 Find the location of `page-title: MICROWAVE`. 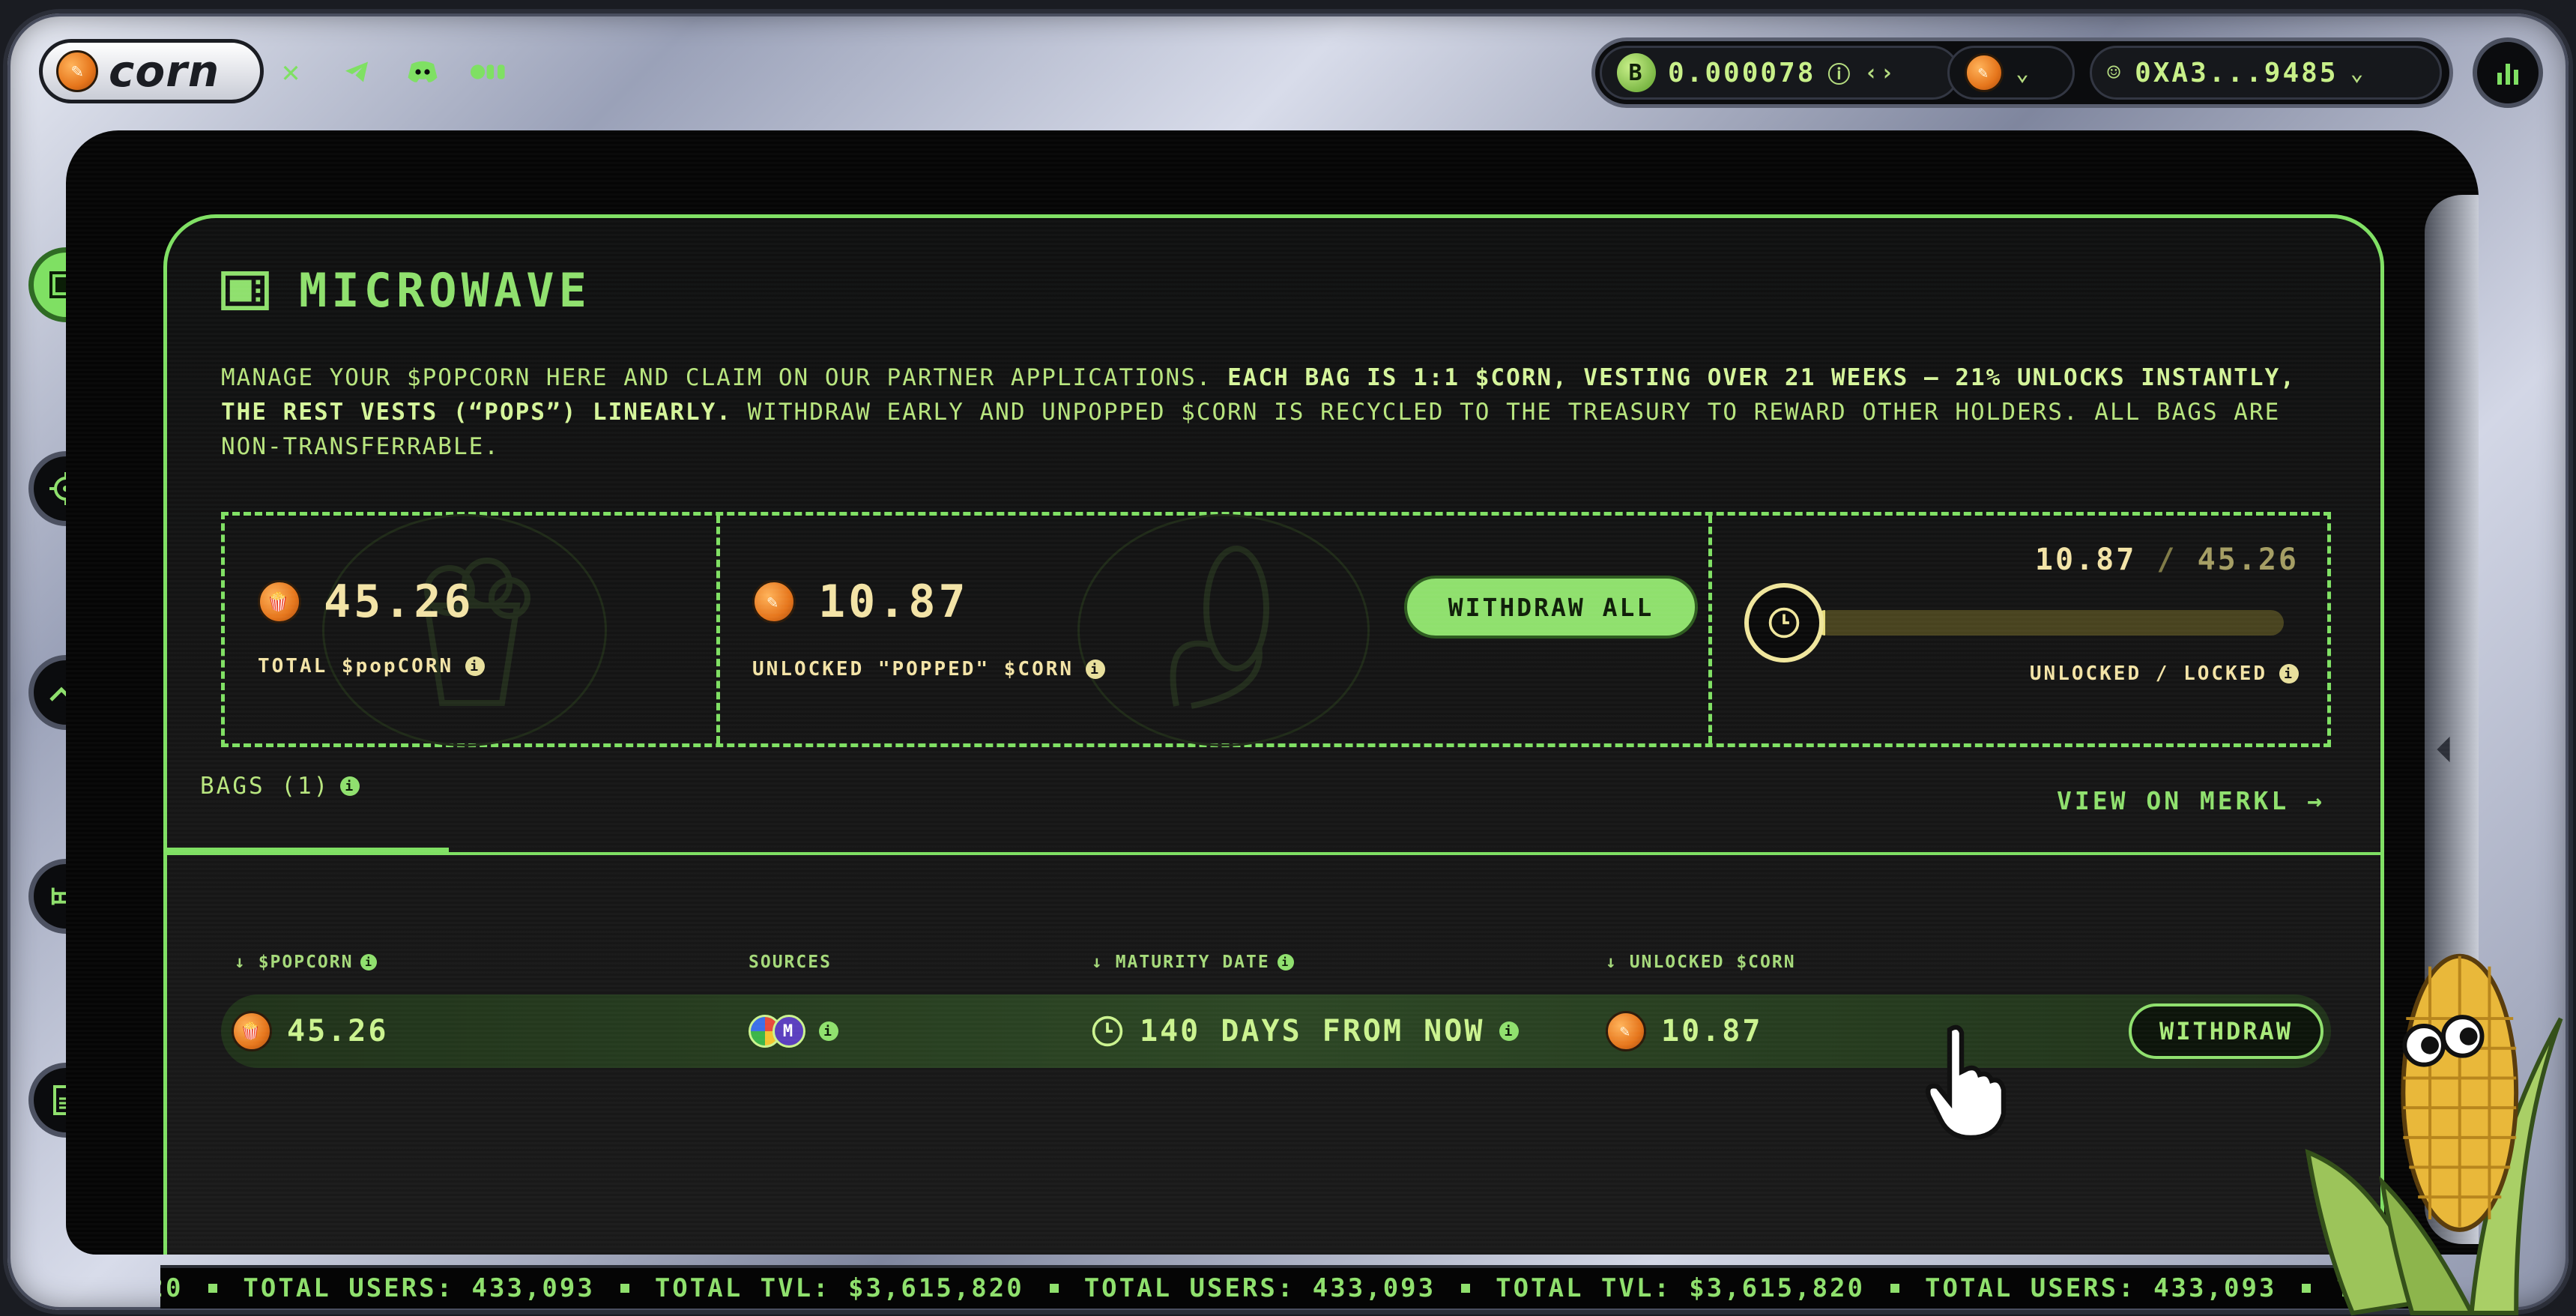

page-title: MICROWAVE is located at coordinates (445, 291).